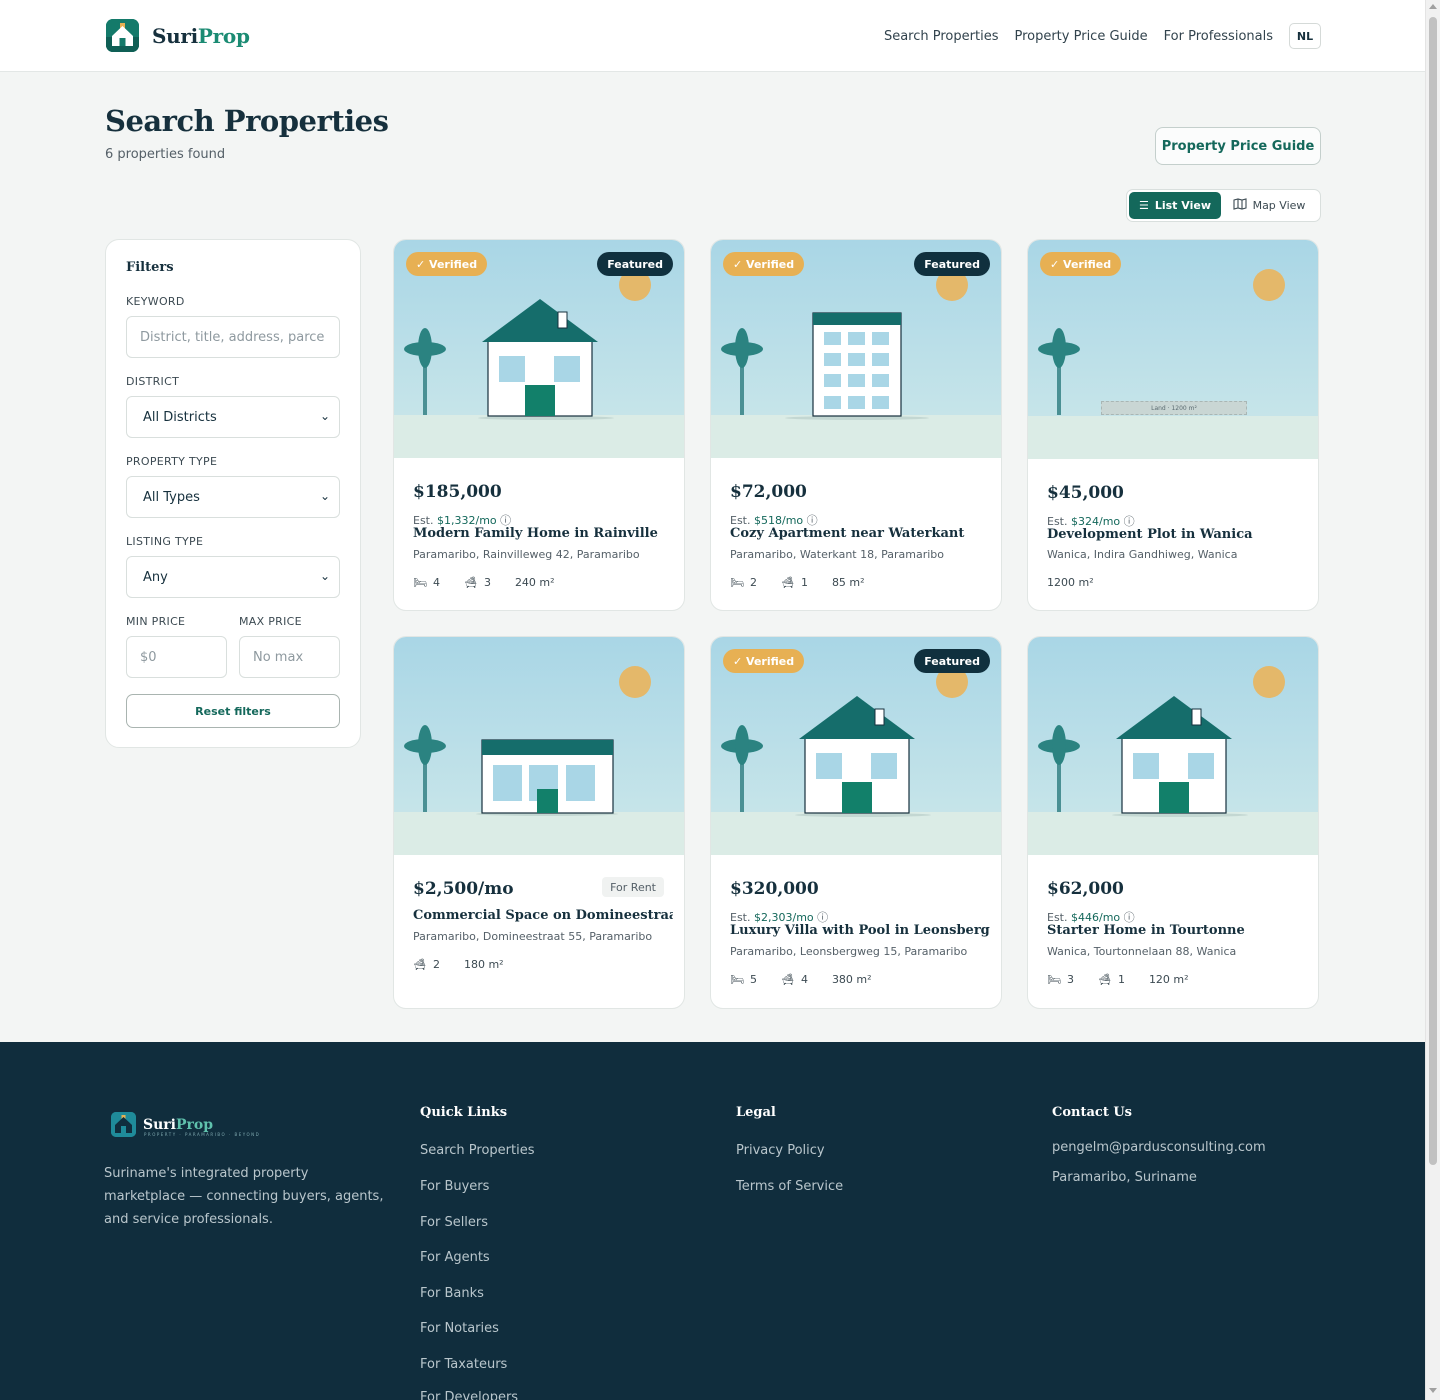 The image size is (1440, 1400). What do you see at coordinates (1159, 1147) in the screenshot?
I see `contact-email: pengelm@pardusconsulting.com` at bounding box center [1159, 1147].